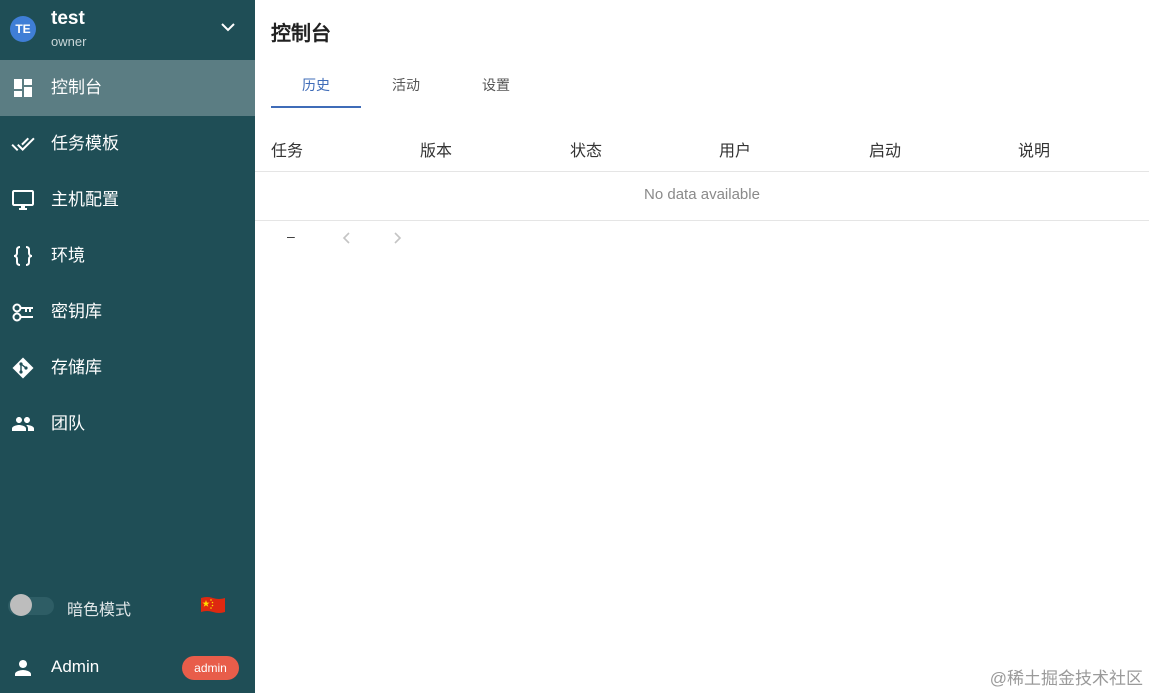  What do you see at coordinates (23, 29) in the screenshot?
I see `project-avatar: TE` at bounding box center [23, 29].